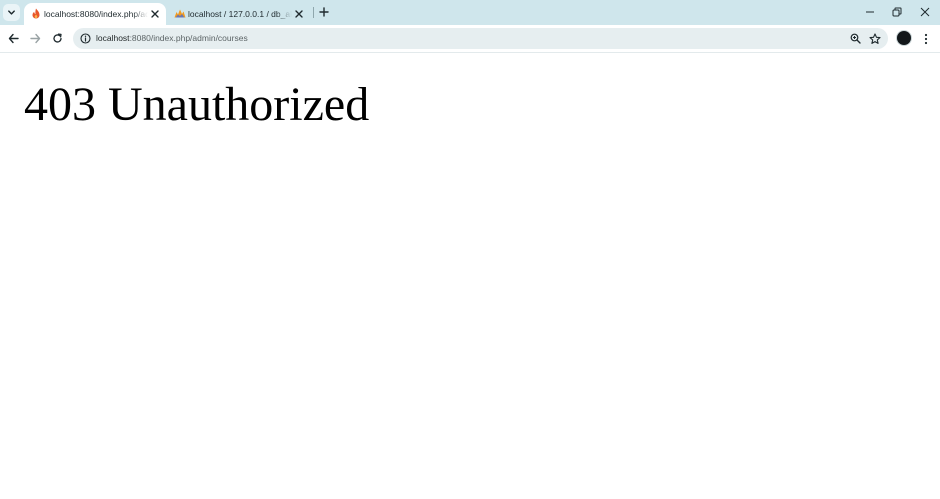  I want to click on plus-icon, so click(324, 12).